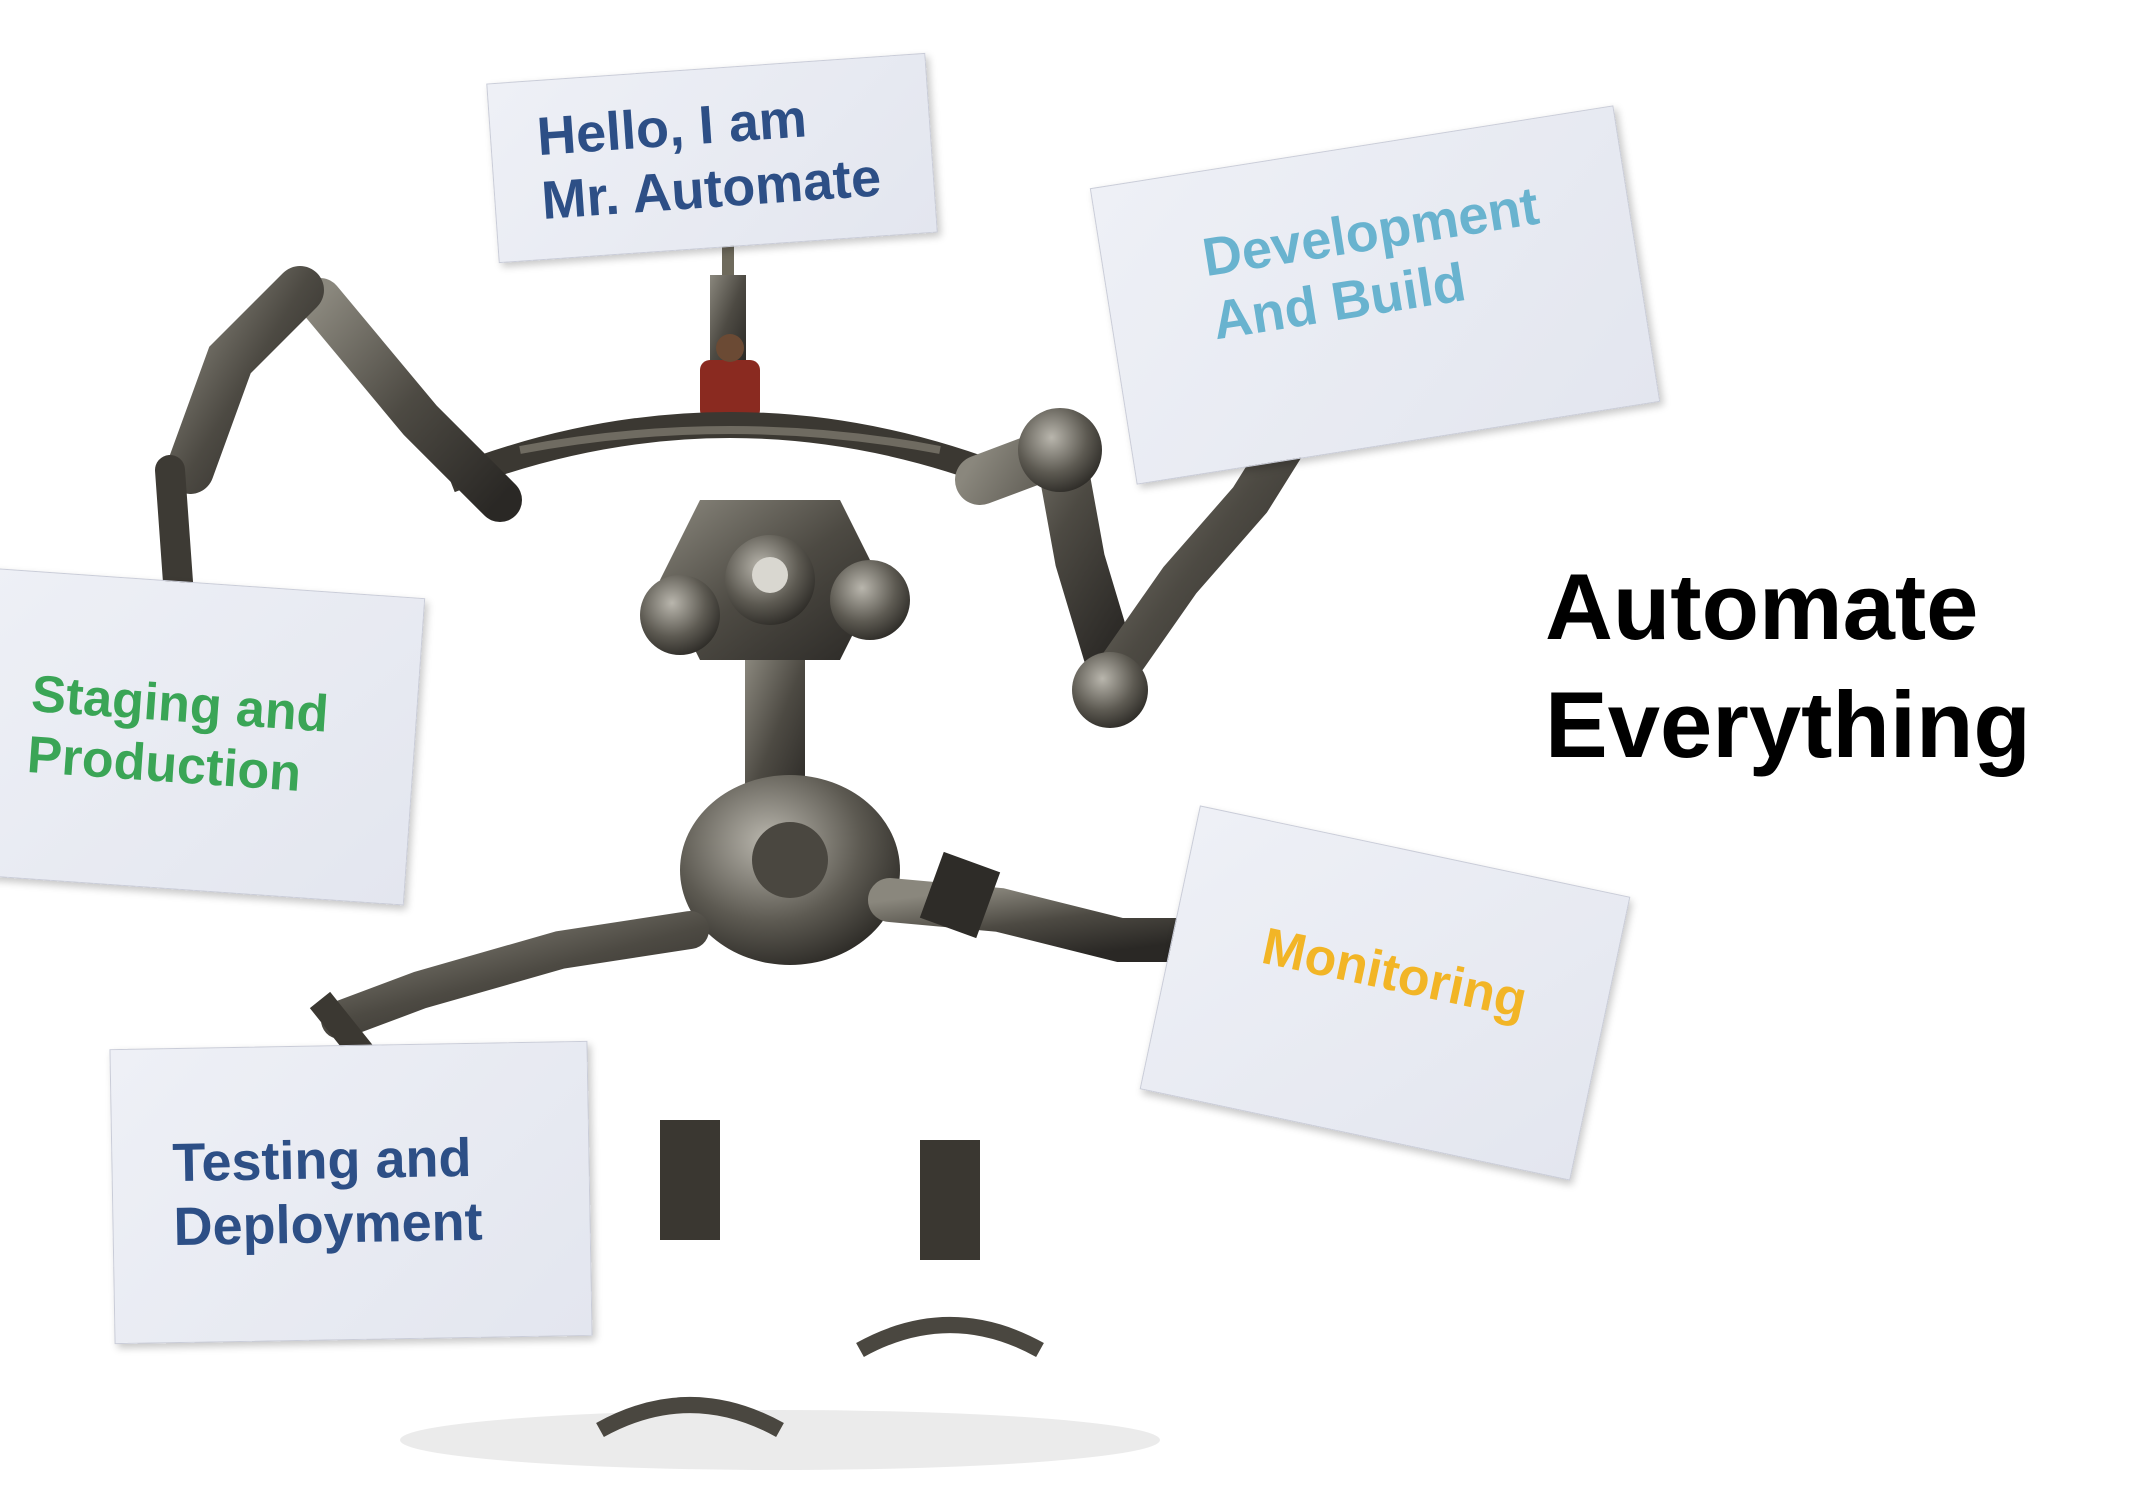 The height and width of the screenshot is (1508, 2130). What do you see at coordinates (328, 1224) in the screenshot?
I see `testing-card-line2: Deployment` at bounding box center [328, 1224].